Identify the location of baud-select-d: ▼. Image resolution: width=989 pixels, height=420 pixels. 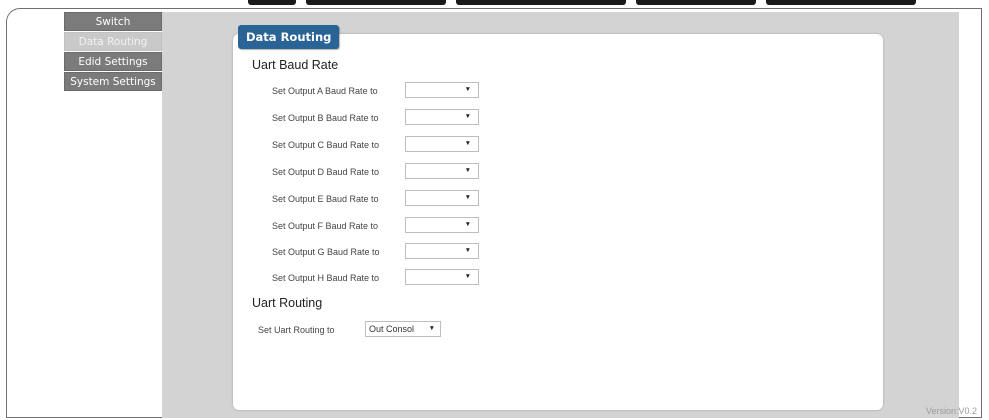
(442, 171).